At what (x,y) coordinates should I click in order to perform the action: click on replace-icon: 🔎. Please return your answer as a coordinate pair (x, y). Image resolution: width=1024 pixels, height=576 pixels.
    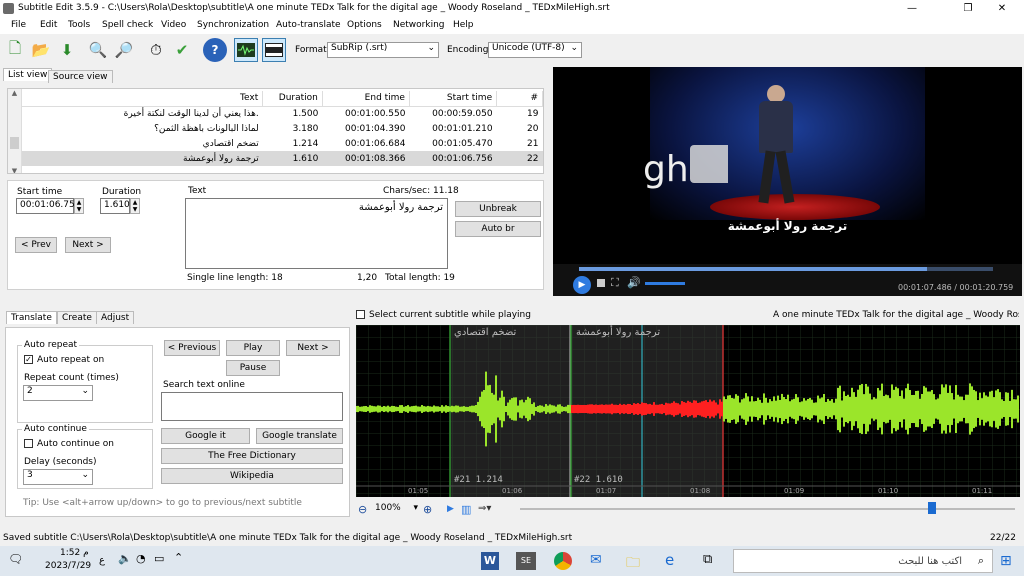
    Looking at the image, I should click on (124, 50).